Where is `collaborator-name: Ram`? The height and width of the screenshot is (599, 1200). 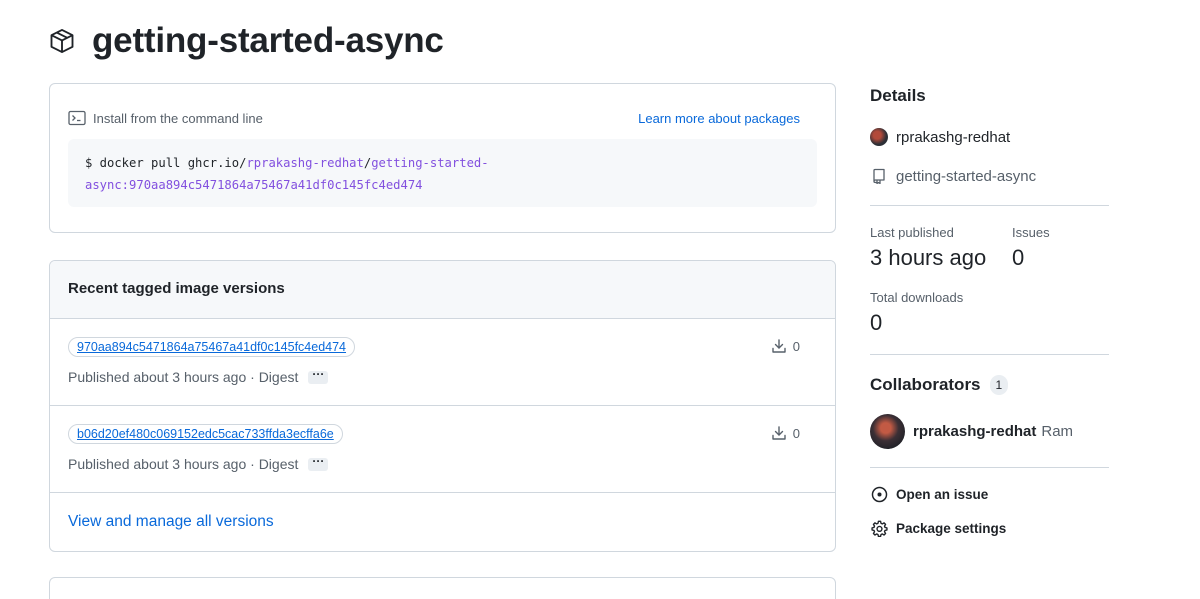 collaborator-name: Ram is located at coordinates (1057, 431).